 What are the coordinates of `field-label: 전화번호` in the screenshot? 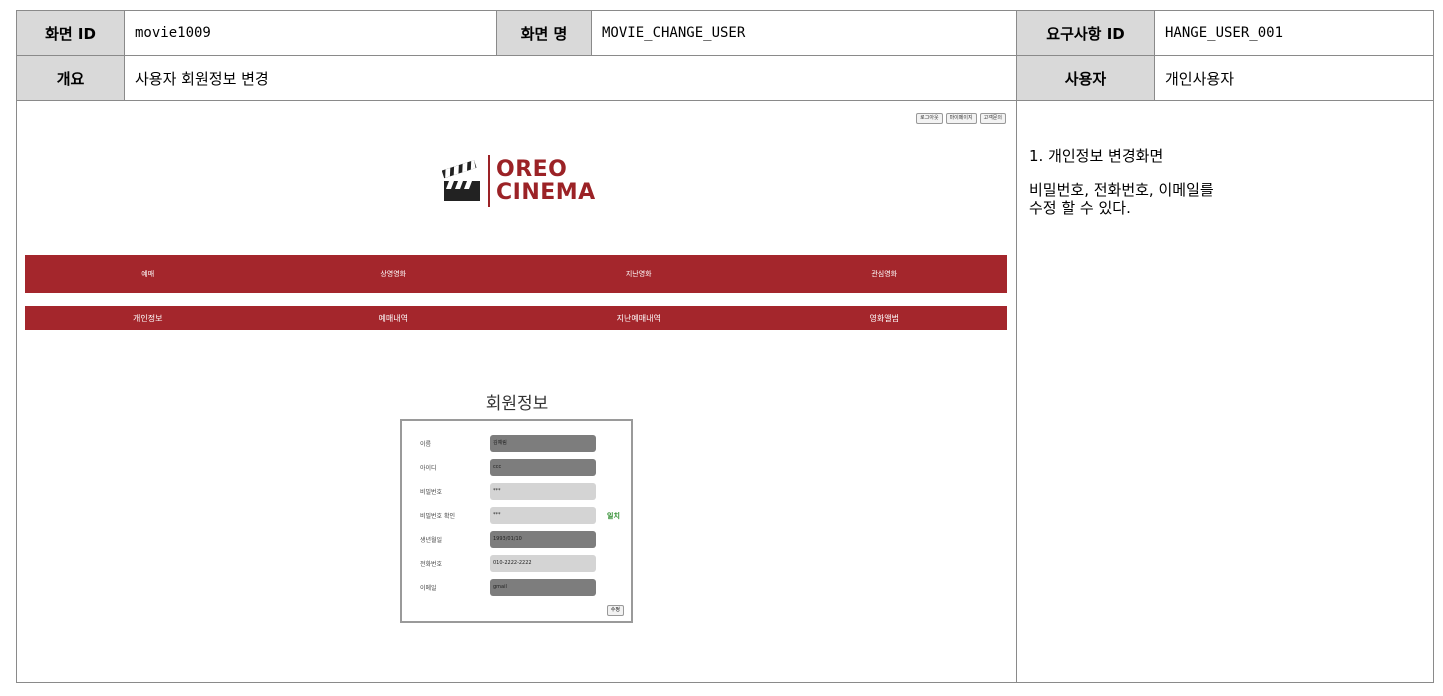 It's located at (431, 564).